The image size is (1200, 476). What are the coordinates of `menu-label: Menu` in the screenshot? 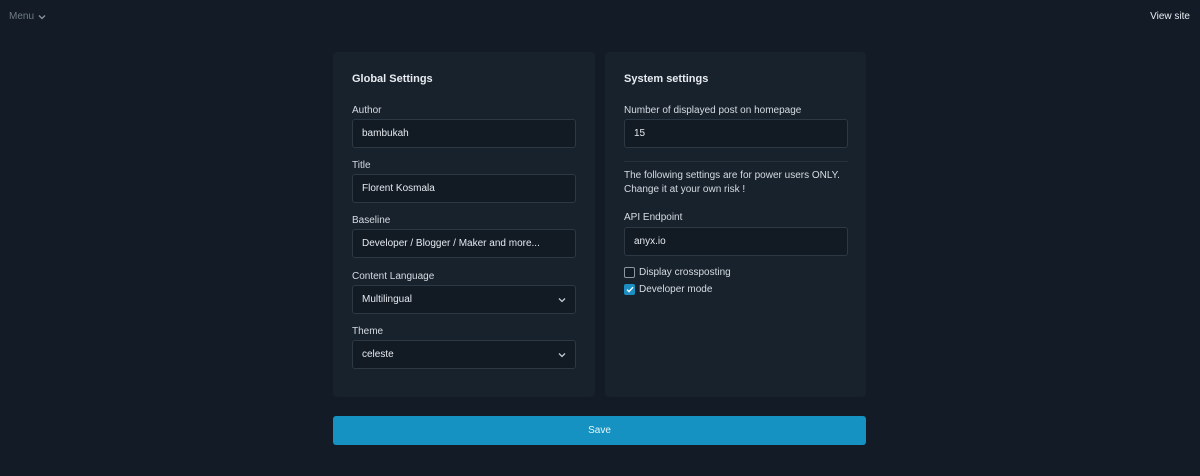 It's located at (22, 16).